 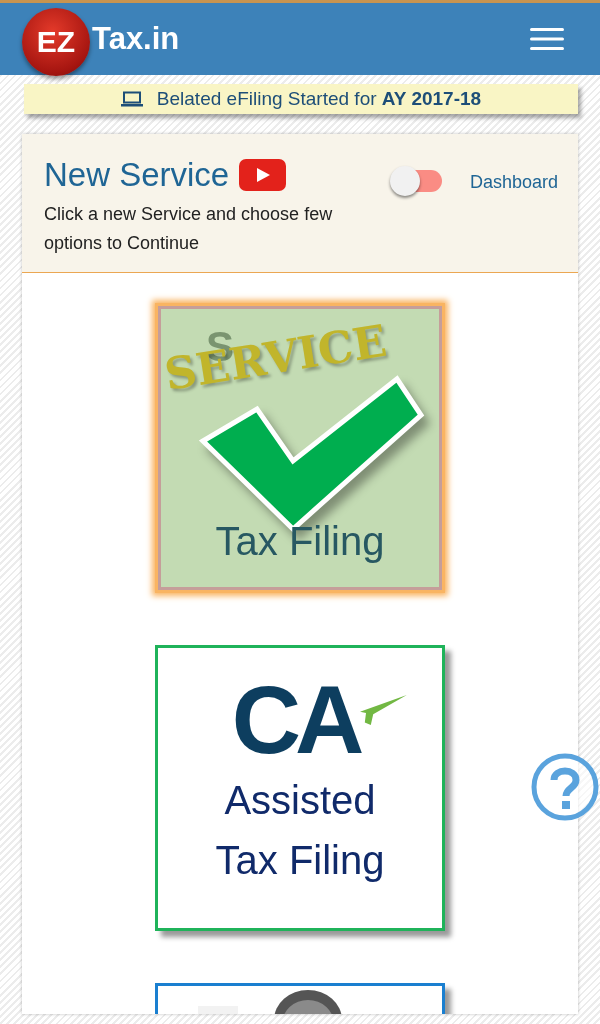 I want to click on logo-badge: EZ, so click(x=56, y=42).